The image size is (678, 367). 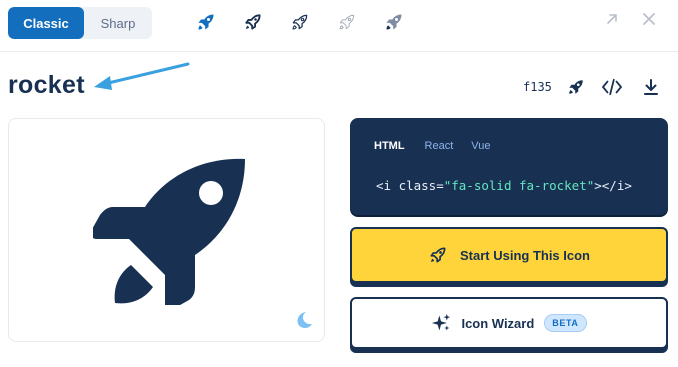 I want to click on start-using-icon-button: Start Using This Icon, so click(x=509, y=255).